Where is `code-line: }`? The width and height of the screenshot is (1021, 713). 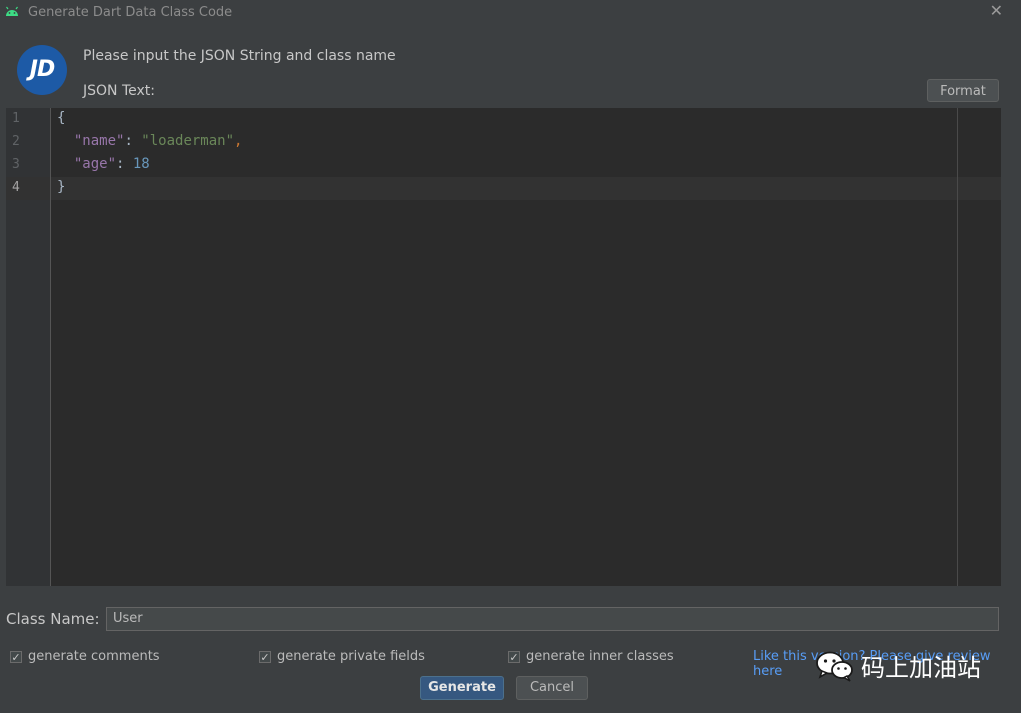 code-line: } is located at coordinates (61, 187).